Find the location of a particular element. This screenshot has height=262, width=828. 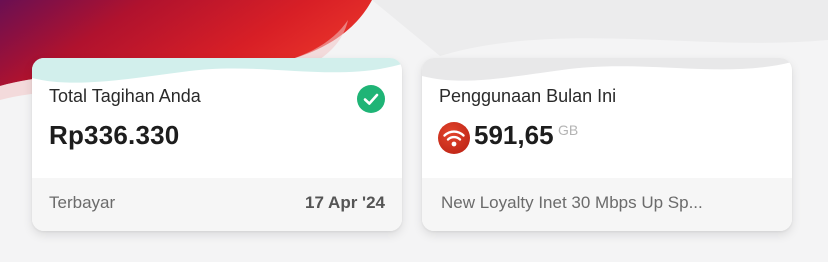

payment-status: Terbayar is located at coordinates (82, 202).